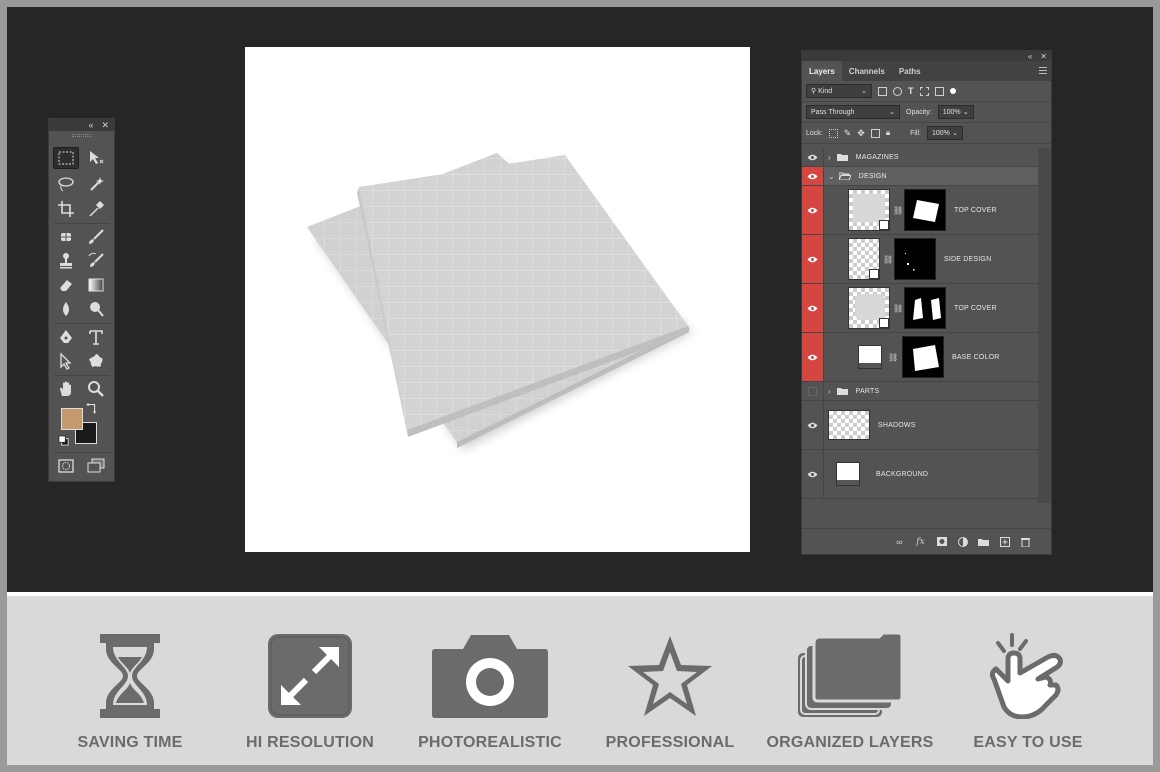  I want to click on layer-row: ⛓ BASE COLOR, so click(920, 357).